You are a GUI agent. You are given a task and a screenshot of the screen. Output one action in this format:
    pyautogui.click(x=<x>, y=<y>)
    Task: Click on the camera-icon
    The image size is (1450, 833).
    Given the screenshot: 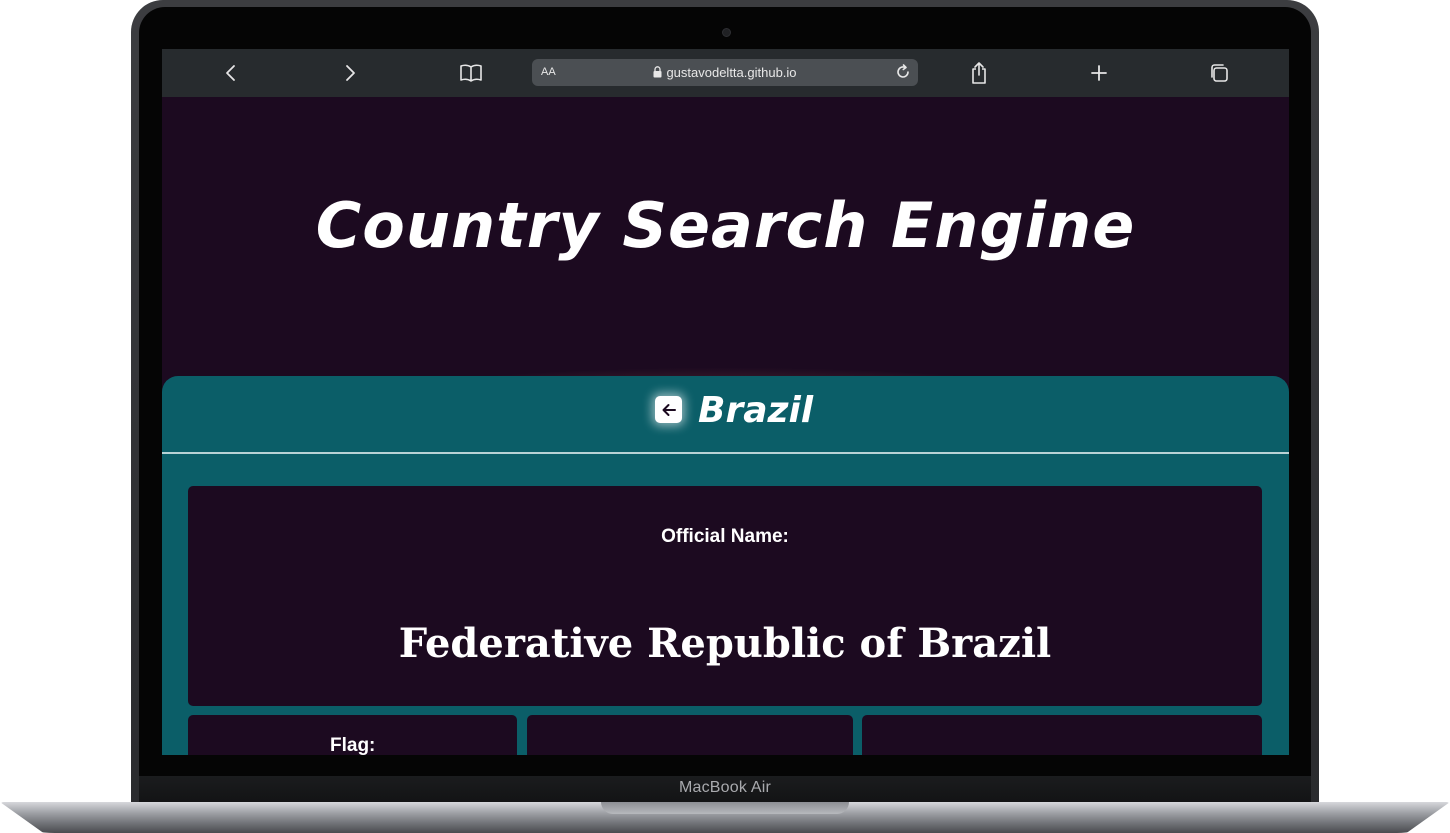 What is the action you would take?
    pyautogui.click(x=726, y=32)
    